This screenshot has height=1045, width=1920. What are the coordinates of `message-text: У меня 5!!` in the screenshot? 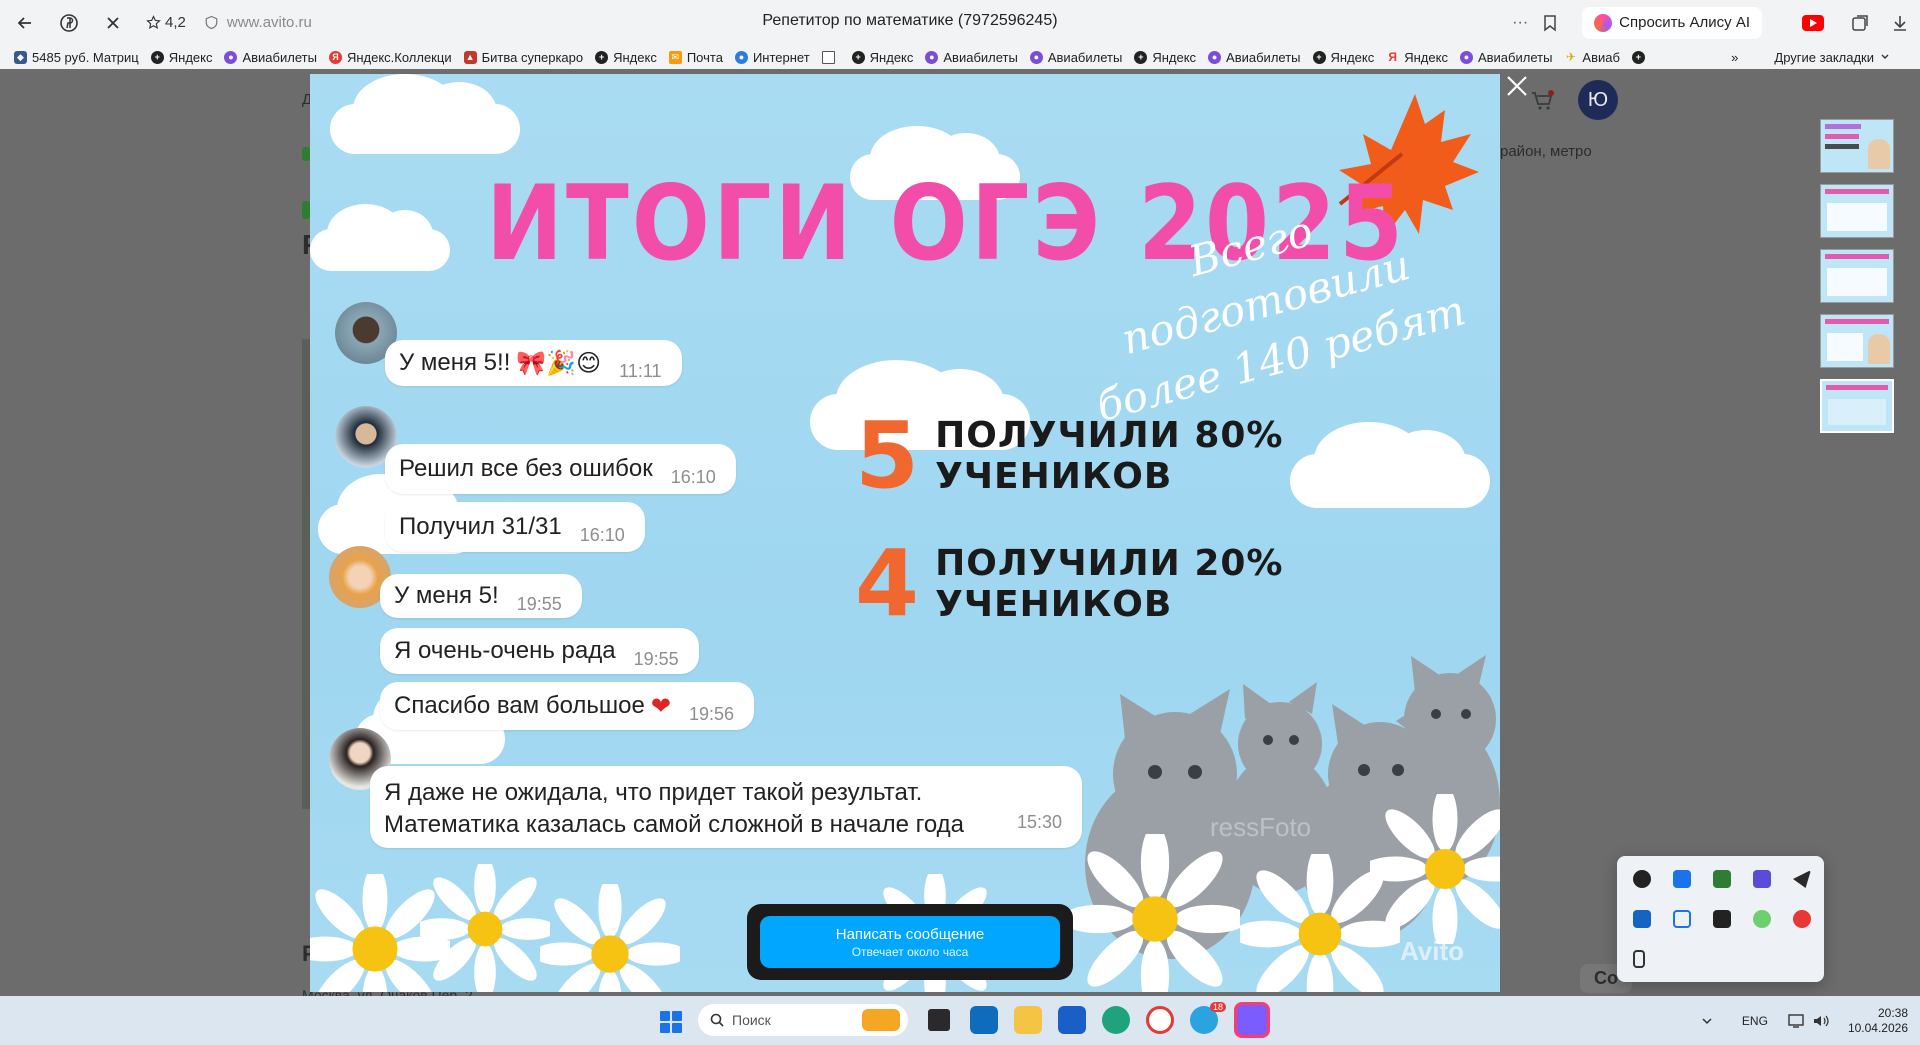 It's located at (455, 362).